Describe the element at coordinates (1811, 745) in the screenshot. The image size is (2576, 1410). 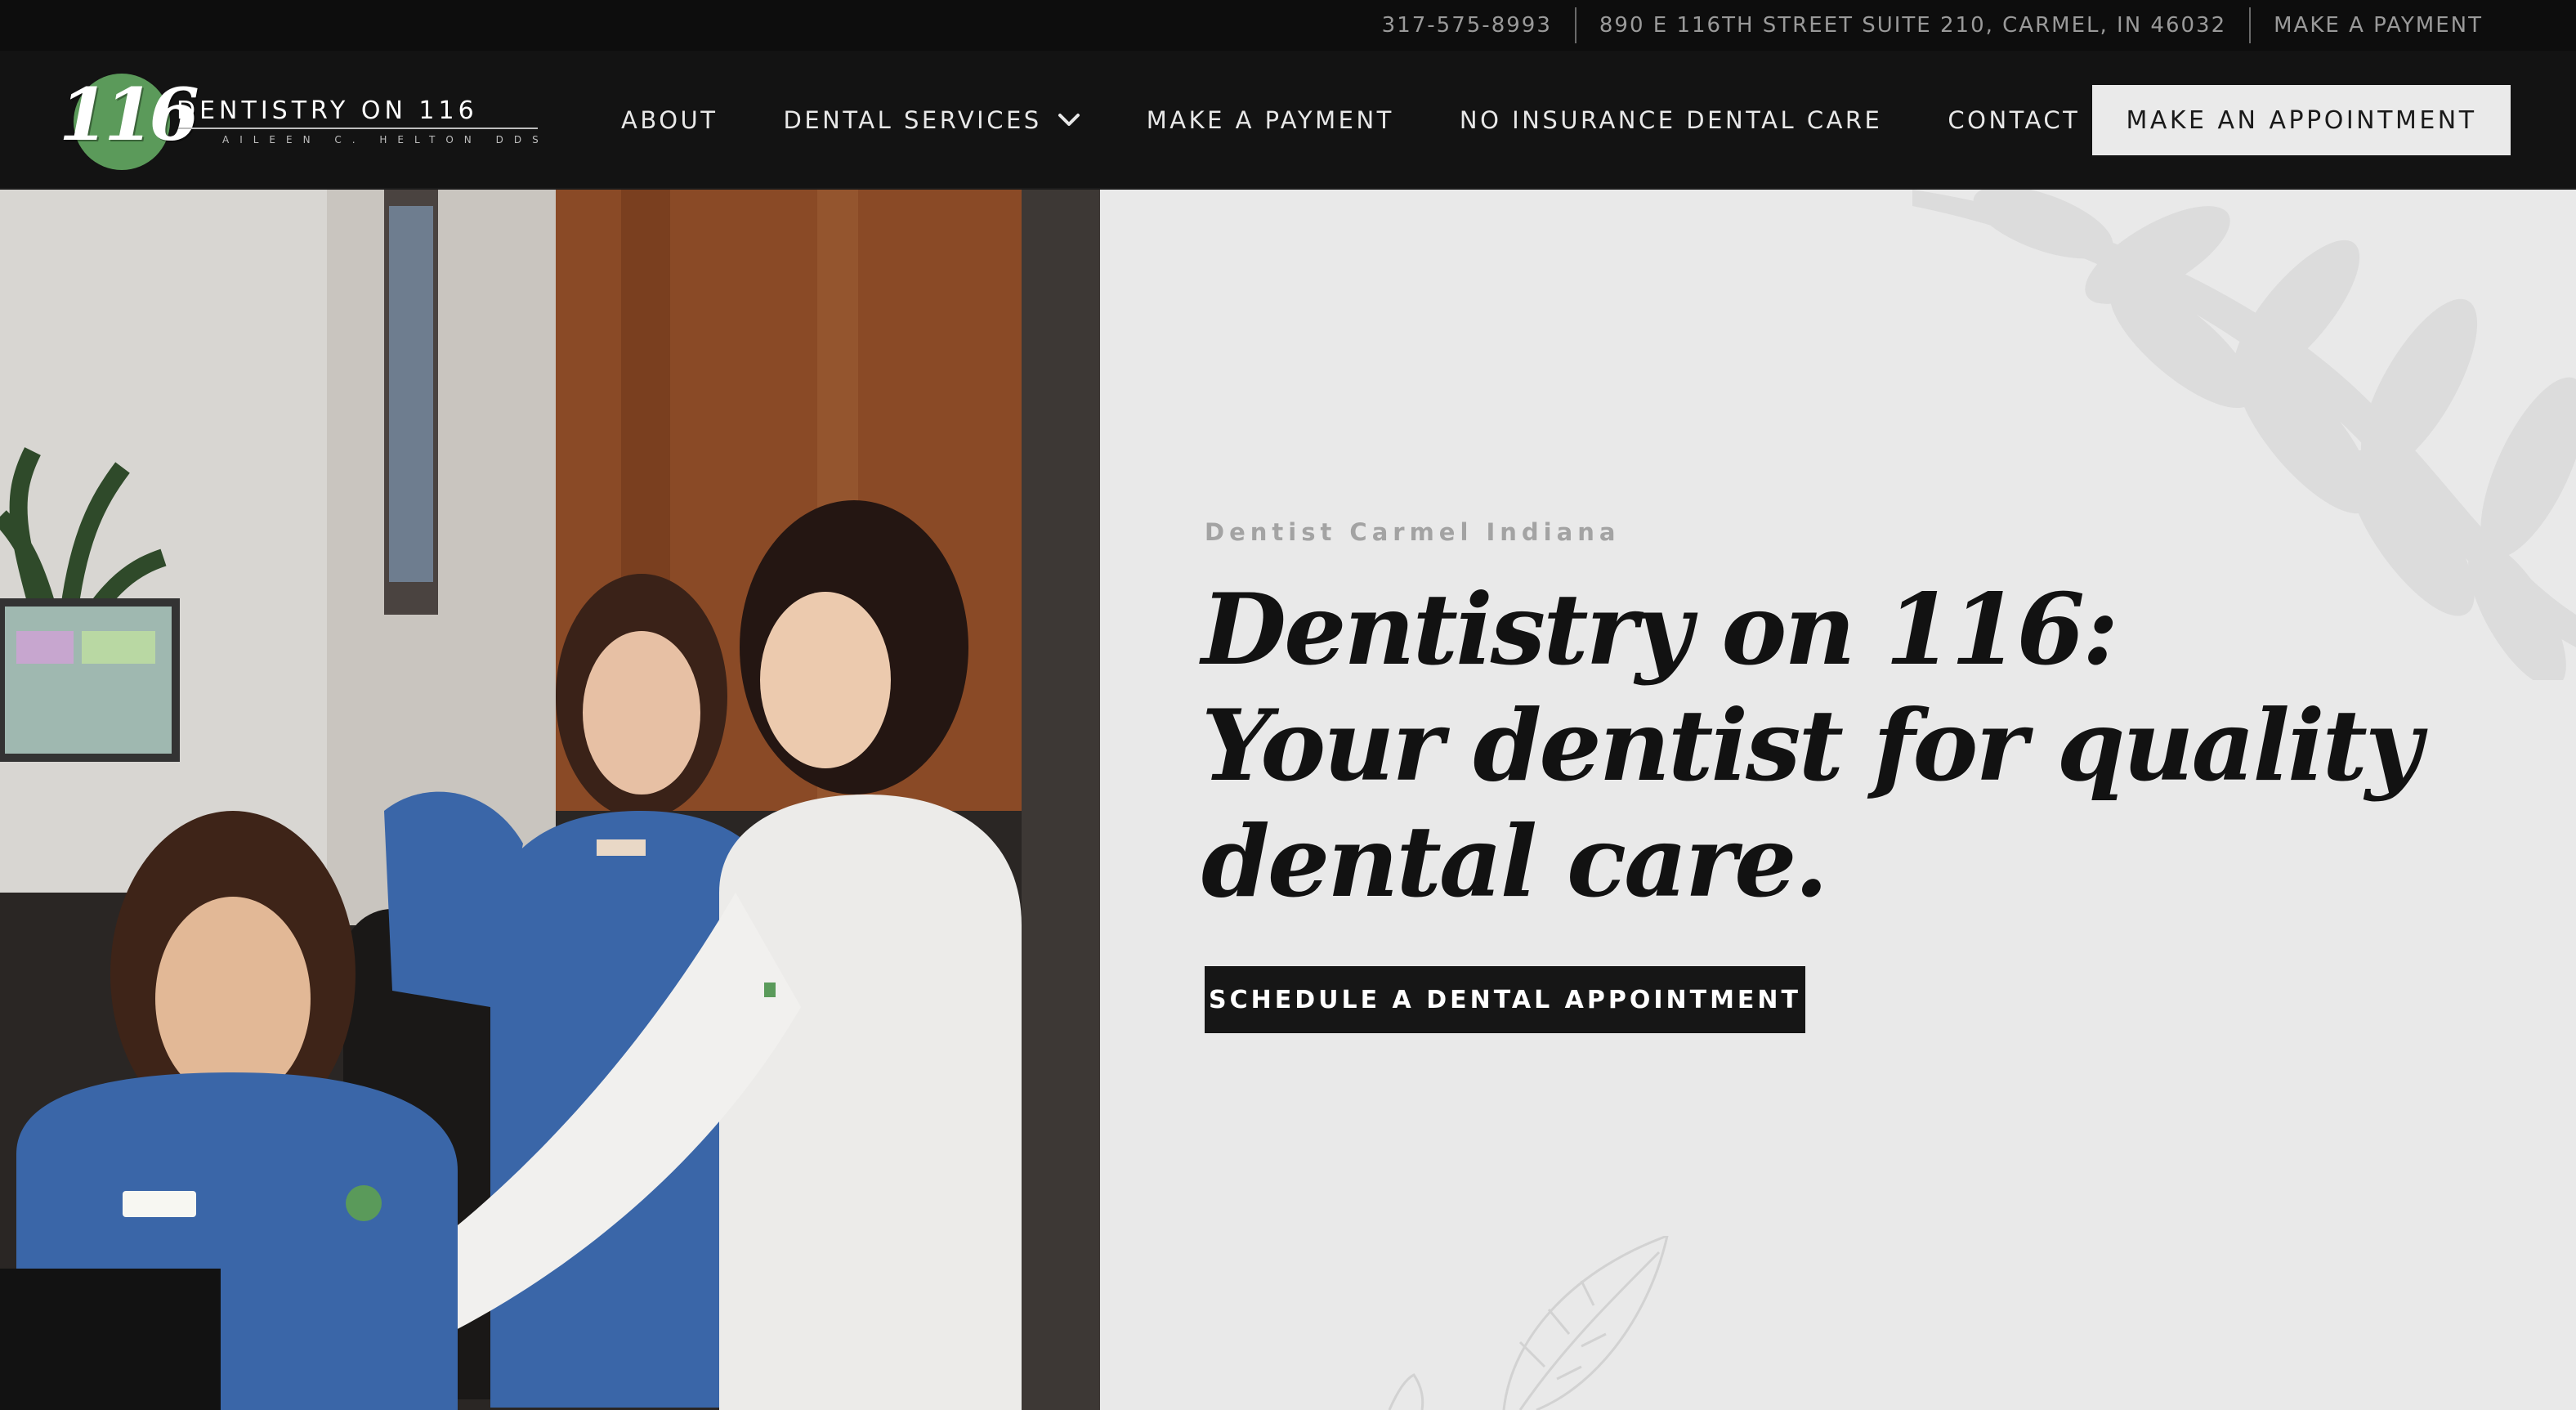
I see `headline-line-2: Your dentist for quality` at that location.